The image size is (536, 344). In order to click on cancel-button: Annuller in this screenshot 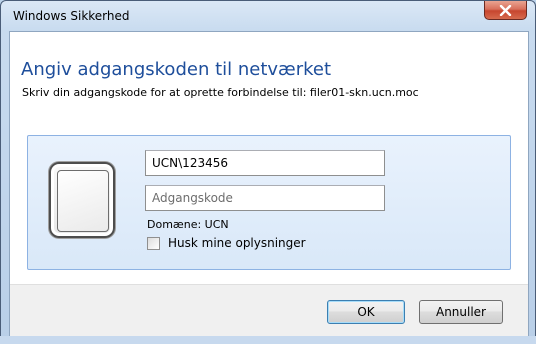, I will do `click(461, 312)`.